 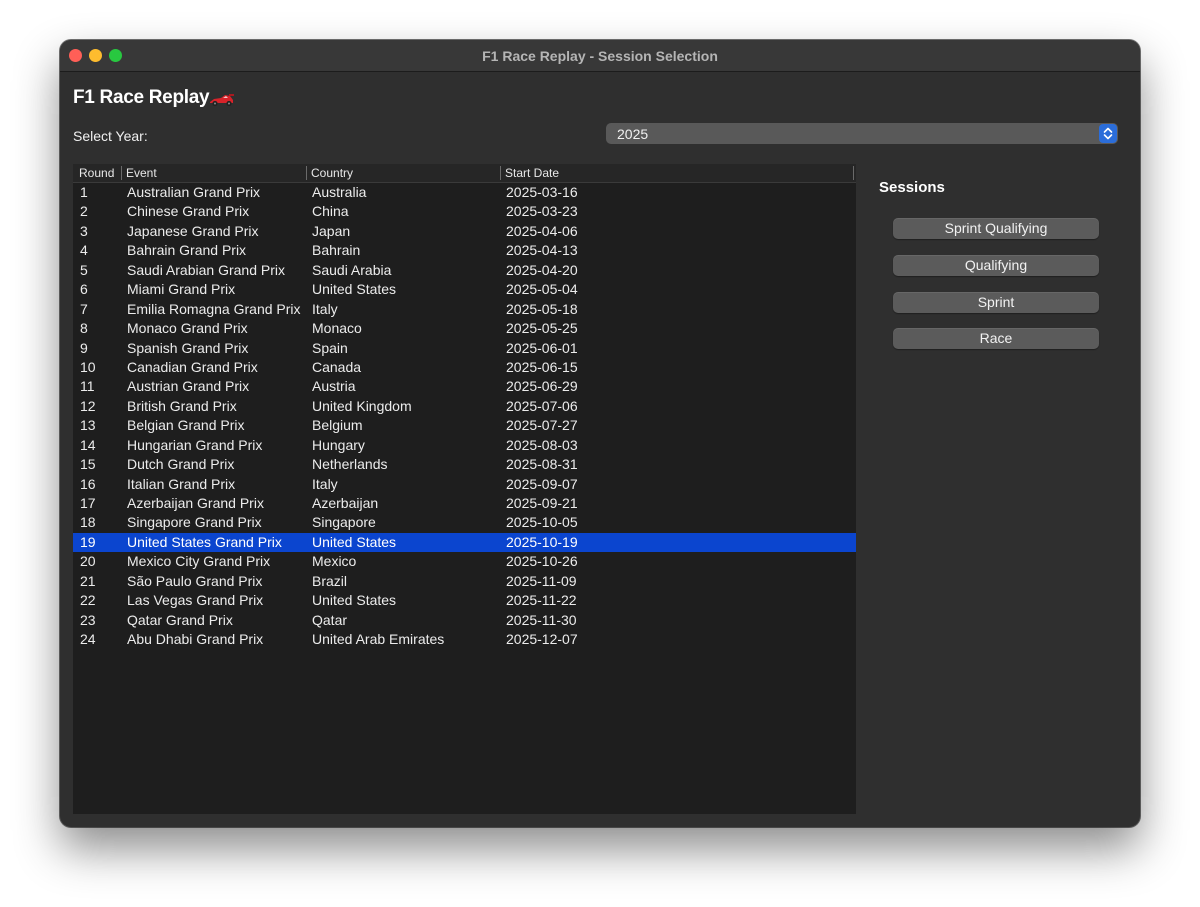 I want to click on table-row: 15 Dutch Grand Prix Netherlands 2025-08-31, so click(x=464, y=464).